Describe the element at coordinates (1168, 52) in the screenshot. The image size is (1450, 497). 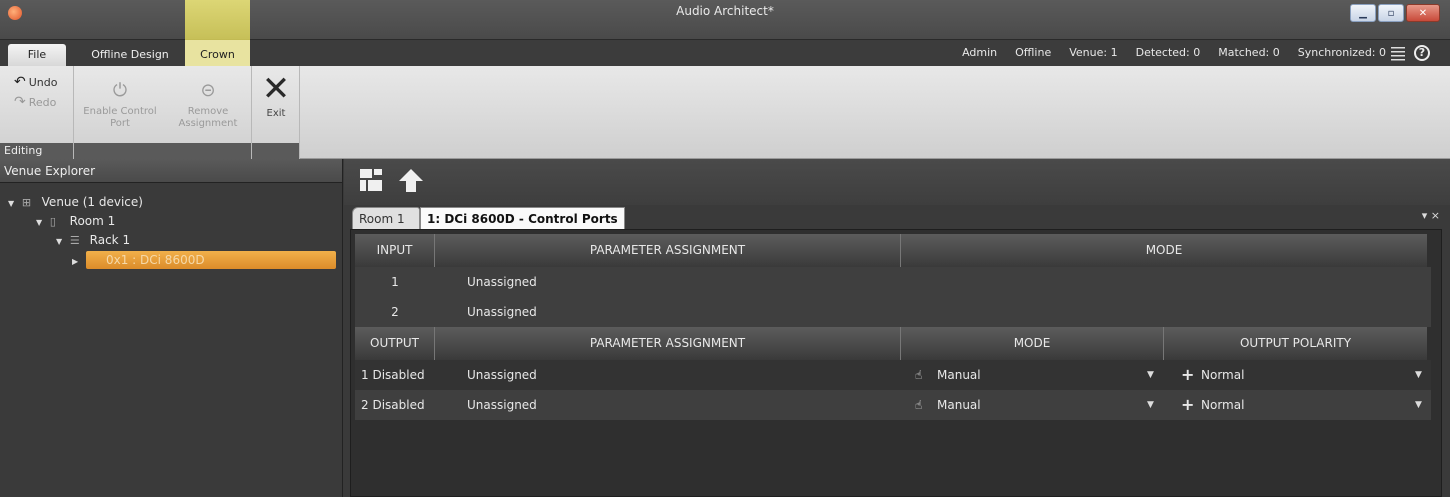
I see `status-detected: Detected: 0` at that location.